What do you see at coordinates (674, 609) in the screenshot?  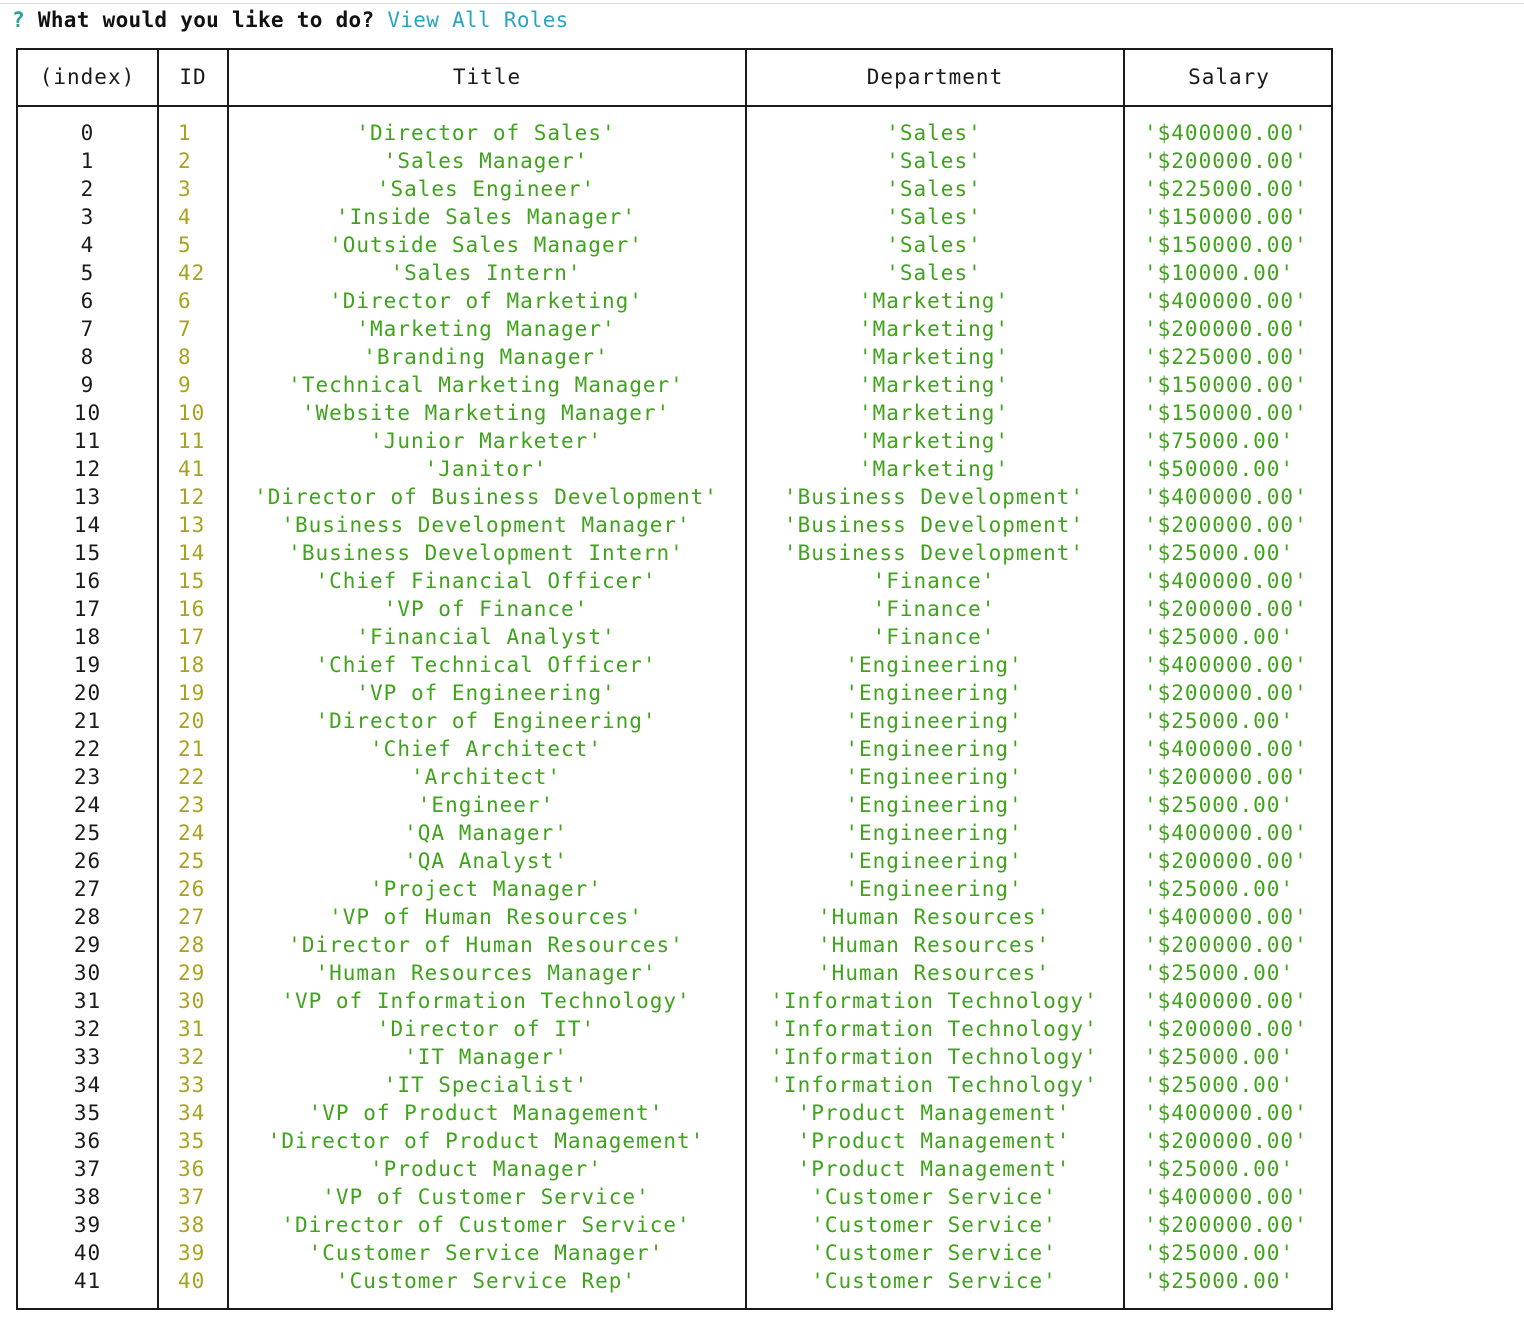 I see `table-row: 17 16 'VP of Finance' 'Finance' '$200000.00'` at bounding box center [674, 609].